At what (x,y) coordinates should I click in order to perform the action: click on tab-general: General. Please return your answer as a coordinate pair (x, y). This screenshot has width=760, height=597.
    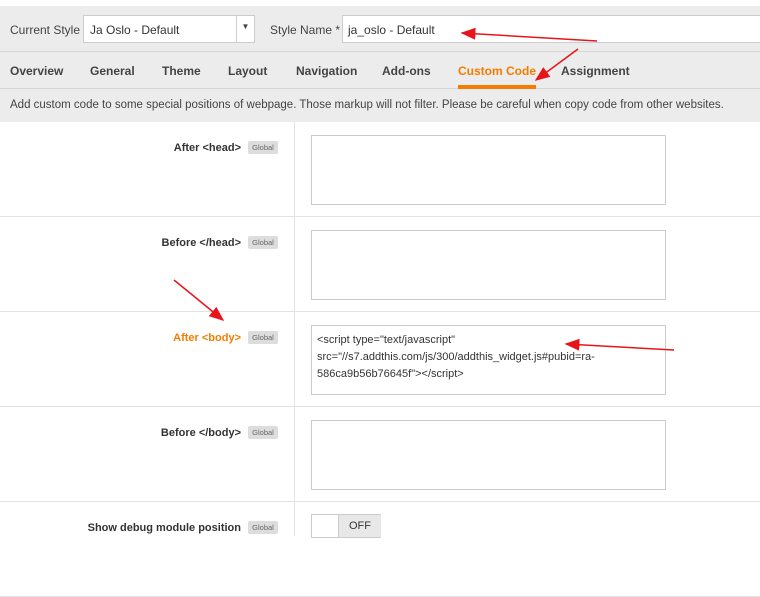
    Looking at the image, I should click on (112, 71).